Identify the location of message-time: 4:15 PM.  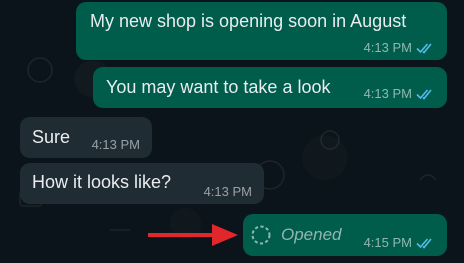
(387, 242).